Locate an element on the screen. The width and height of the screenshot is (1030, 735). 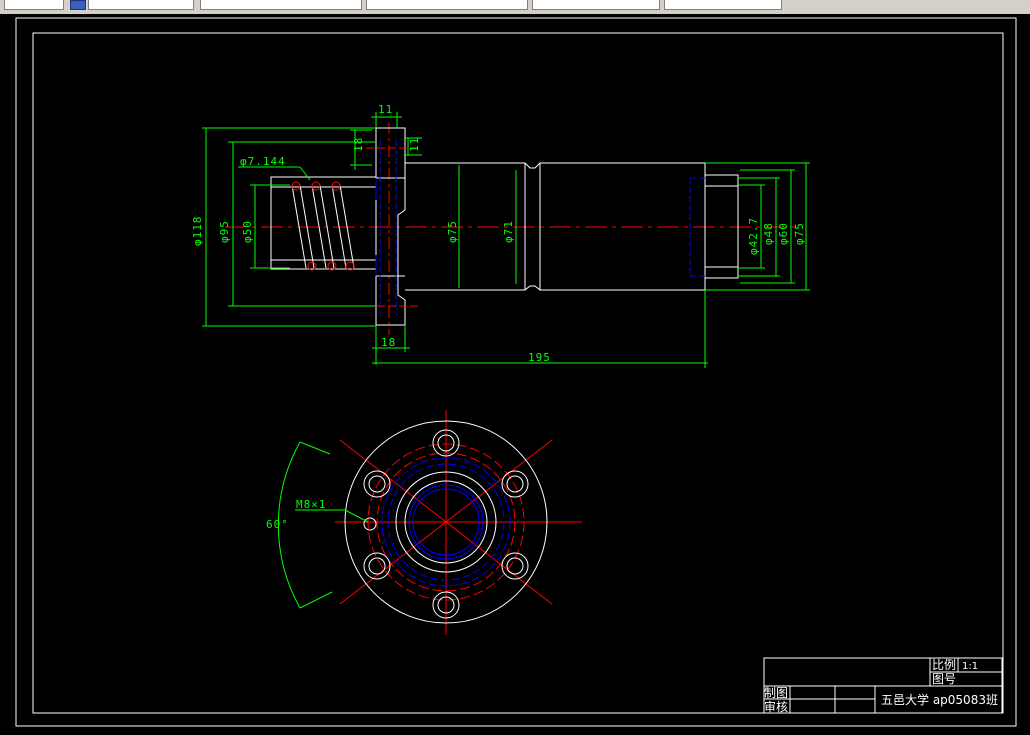
dim-75-mid: φ75 is located at coordinates (452, 231).